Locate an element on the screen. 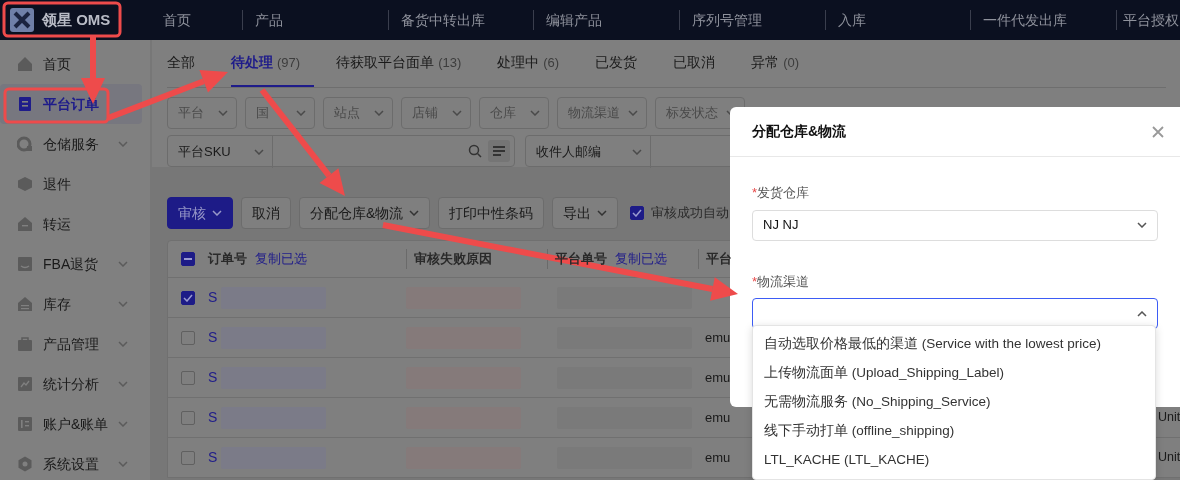 This screenshot has width=1180, height=480. checkbox is located at coordinates (637, 213).